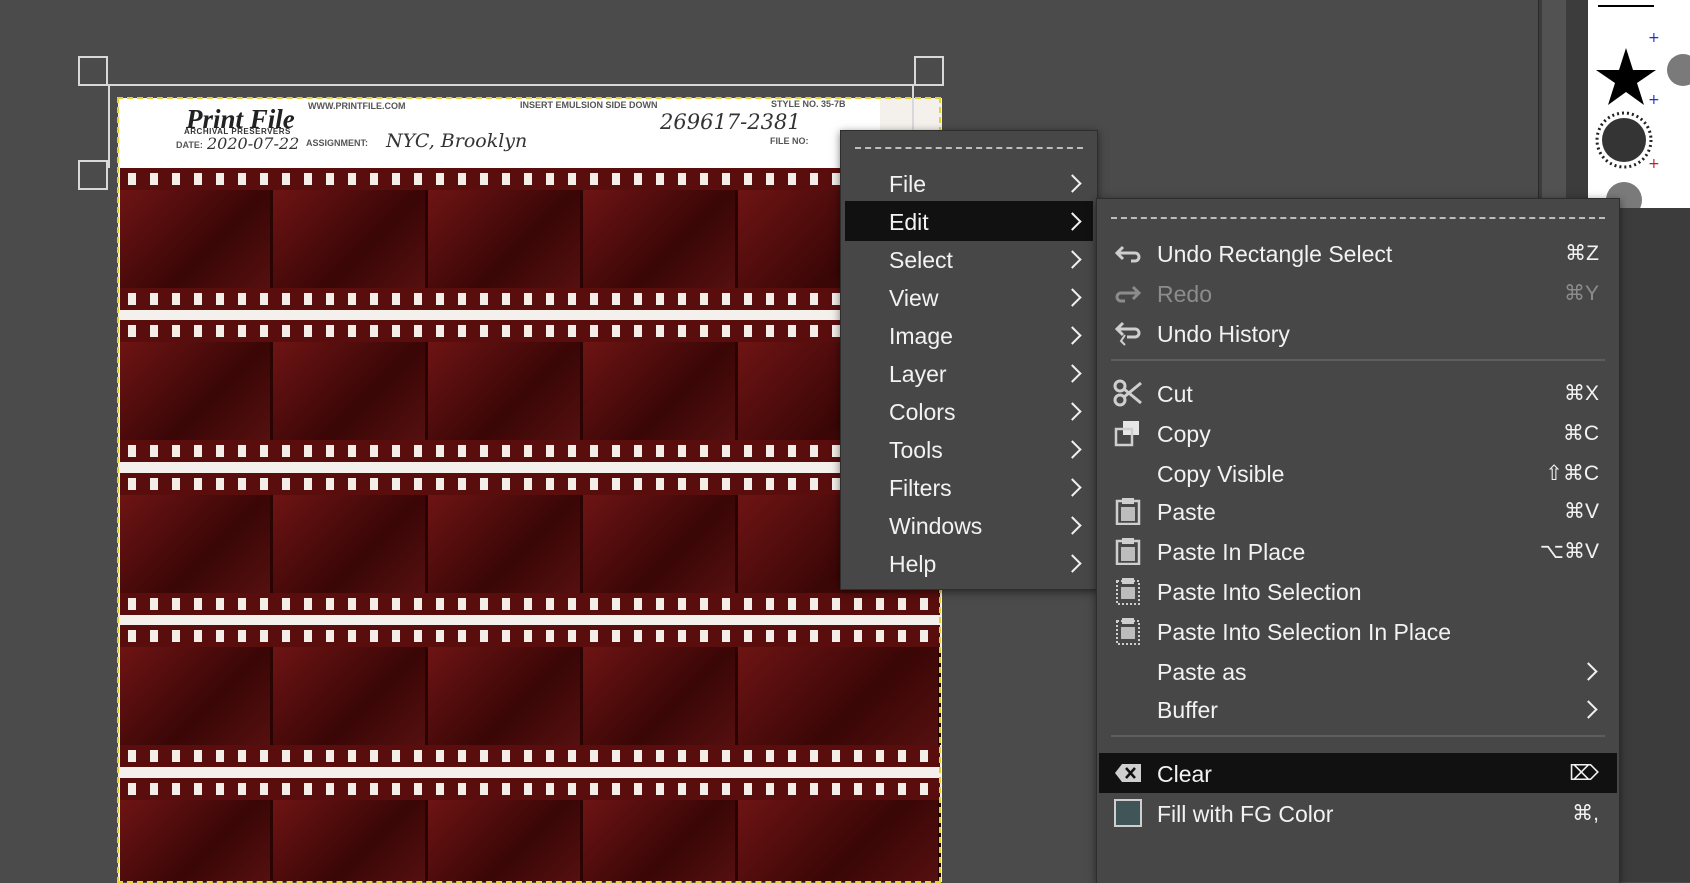  I want to click on edit-item-undo-history: Undo History, so click(1358, 333).